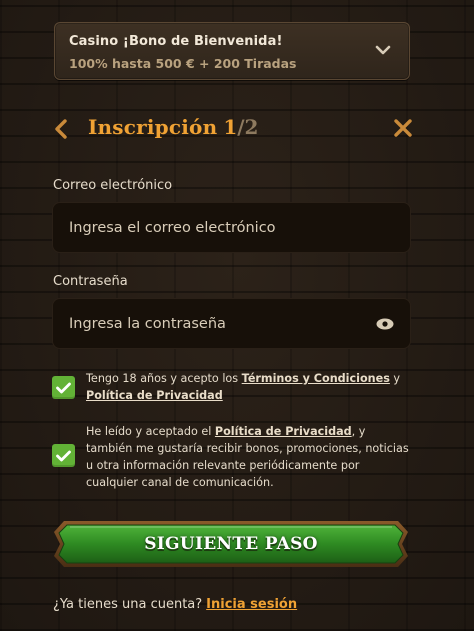 This screenshot has width=474, height=631. What do you see at coordinates (128, 604) in the screenshot?
I see `login-question: ¿Ya tienes una cuenta?` at bounding box center [128, 604].